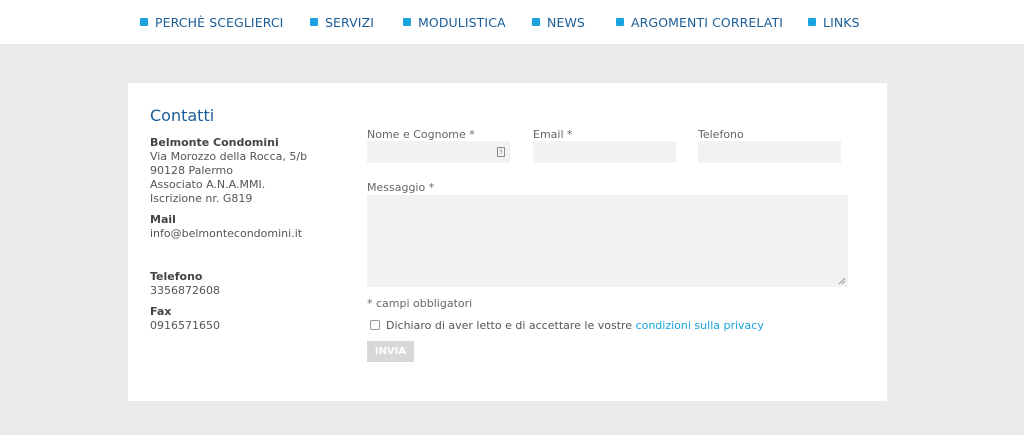 The height and width of the screenshot is (435, 1024). Describe the element at coordinates (420, 303) in the screenshot. I see `required-fields-note: * campi obbligatori` at that location.